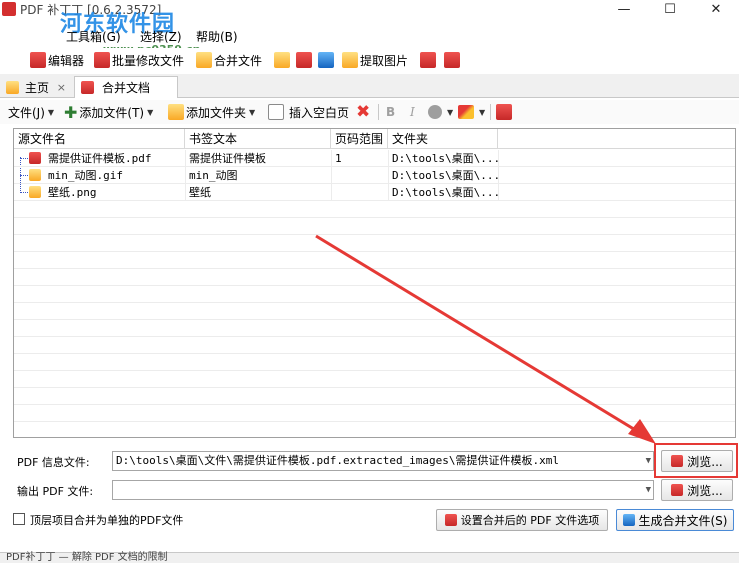 This screenshot has height=563, width=739. Describe the element at coordinates (716, 9) in the screenshot. I see `close-button: ✕` at that location.